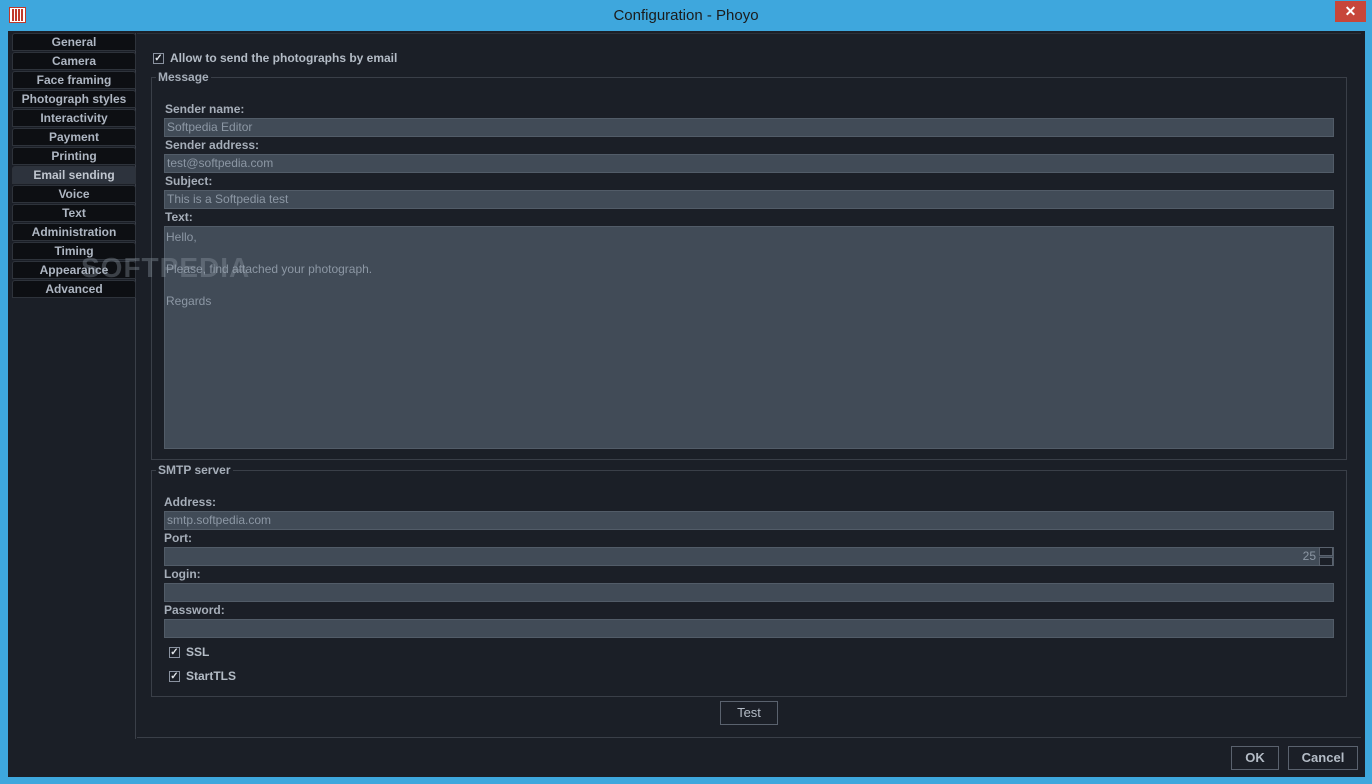 This screenshot has width=1372, height=784. I want to click on login-input, so click(749, 592).